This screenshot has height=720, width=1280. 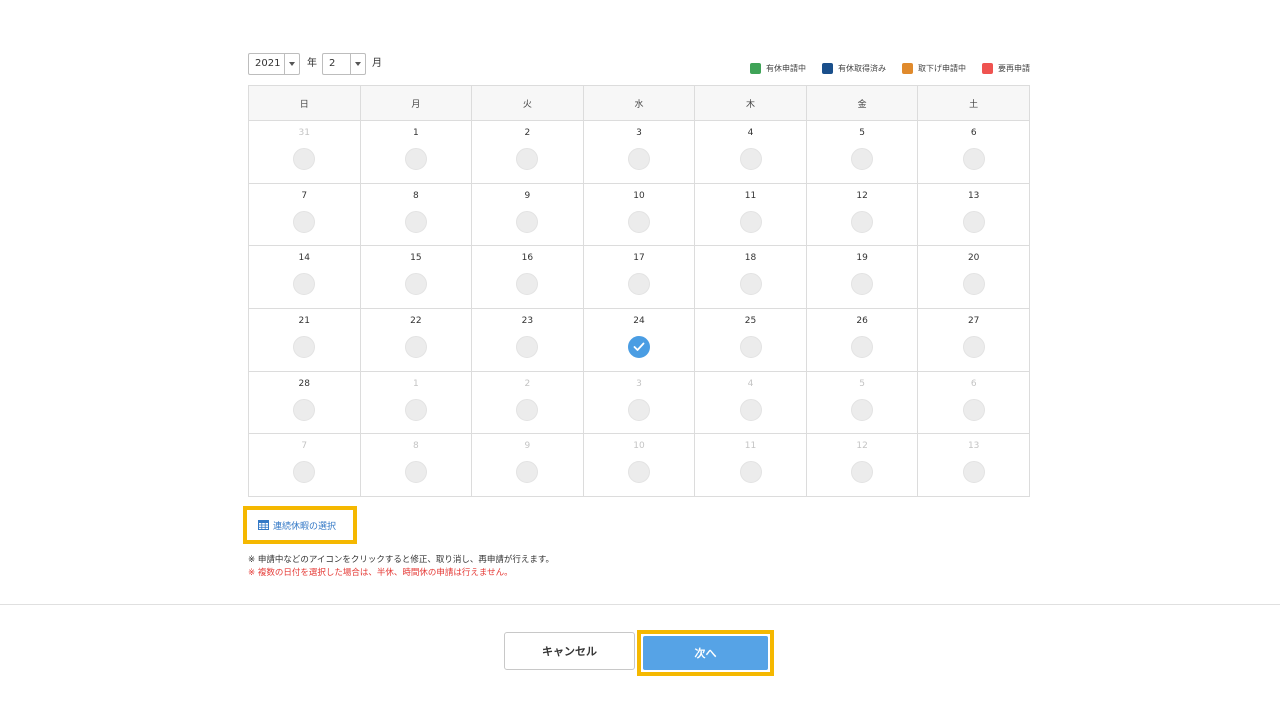 What do you see at coordinates (416, 103) in the screenshot?
I see `weekday-header: 月` at bounding box center [416, 103].